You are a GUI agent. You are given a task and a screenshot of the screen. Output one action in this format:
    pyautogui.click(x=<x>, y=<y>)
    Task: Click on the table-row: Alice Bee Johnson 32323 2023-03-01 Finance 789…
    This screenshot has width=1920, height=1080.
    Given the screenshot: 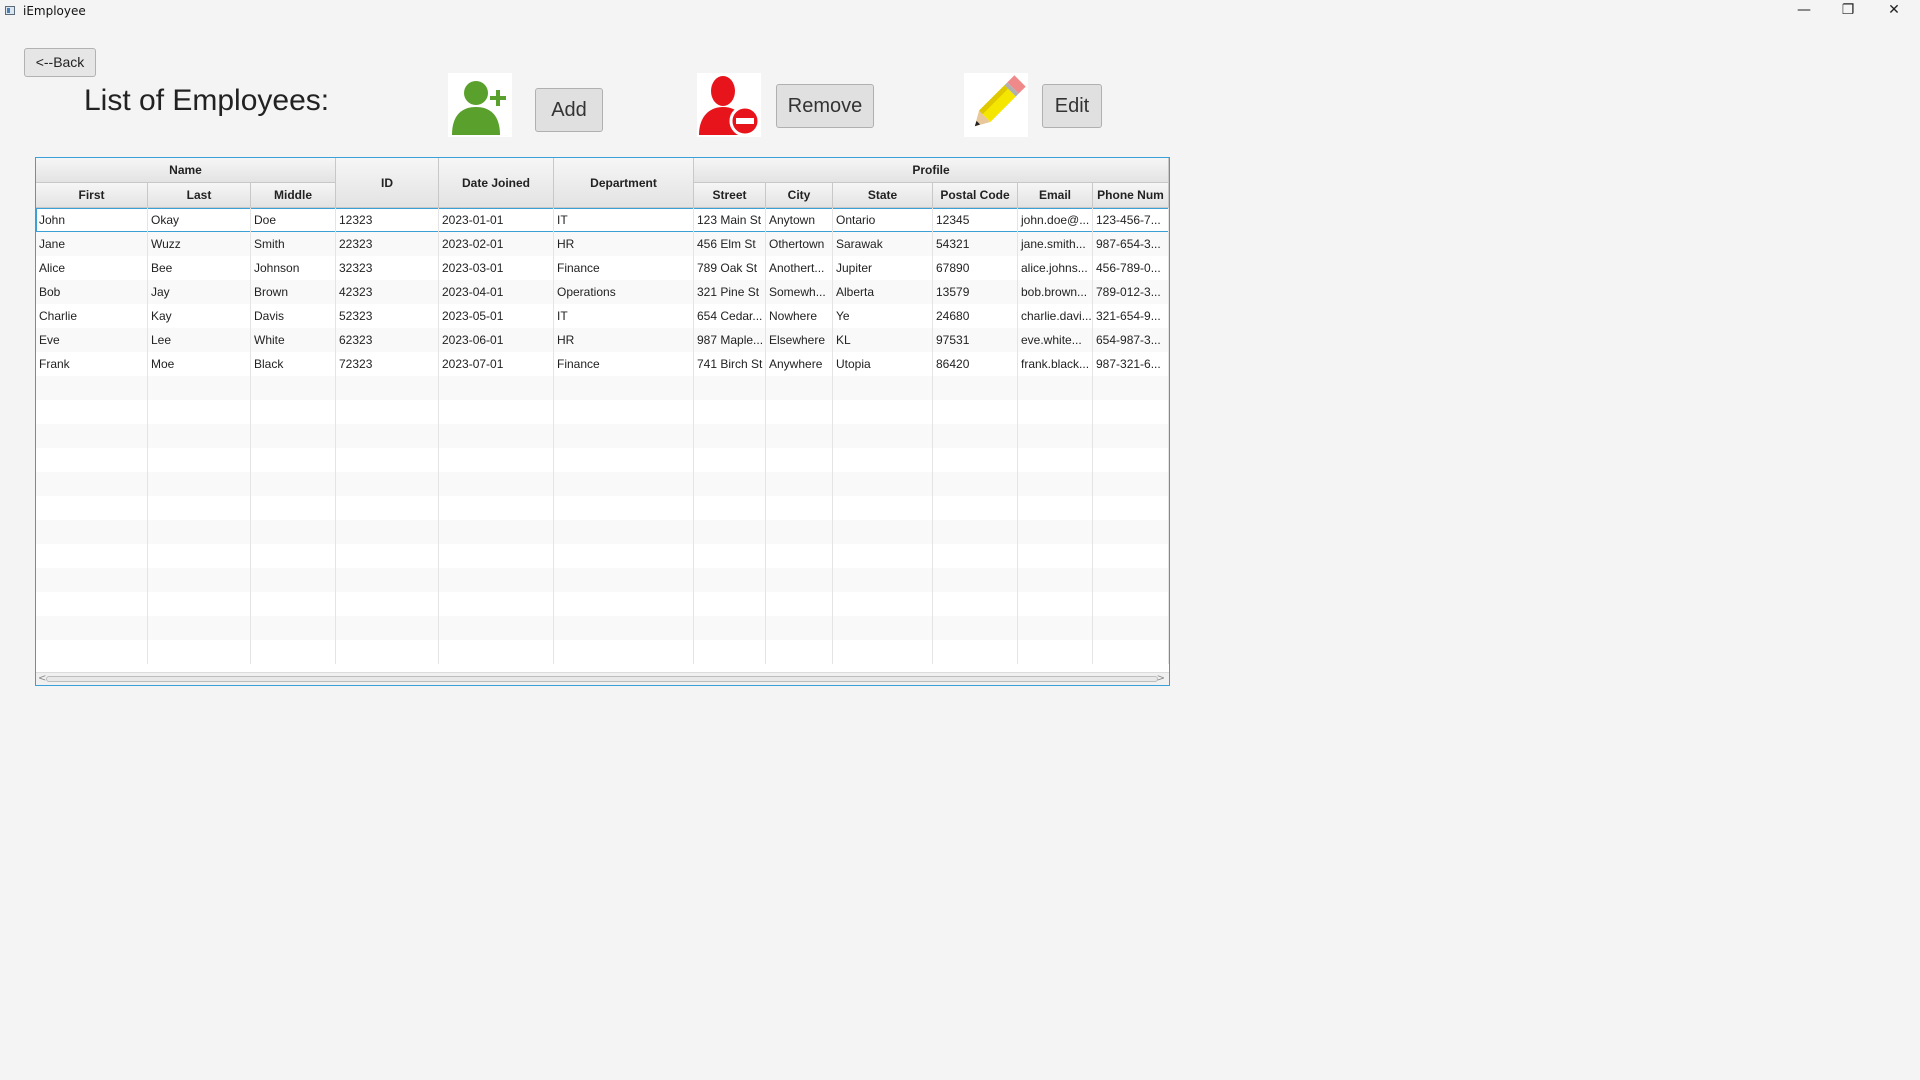 What is the action you would take?
    pyautogui.click(x=602, y=268)
    